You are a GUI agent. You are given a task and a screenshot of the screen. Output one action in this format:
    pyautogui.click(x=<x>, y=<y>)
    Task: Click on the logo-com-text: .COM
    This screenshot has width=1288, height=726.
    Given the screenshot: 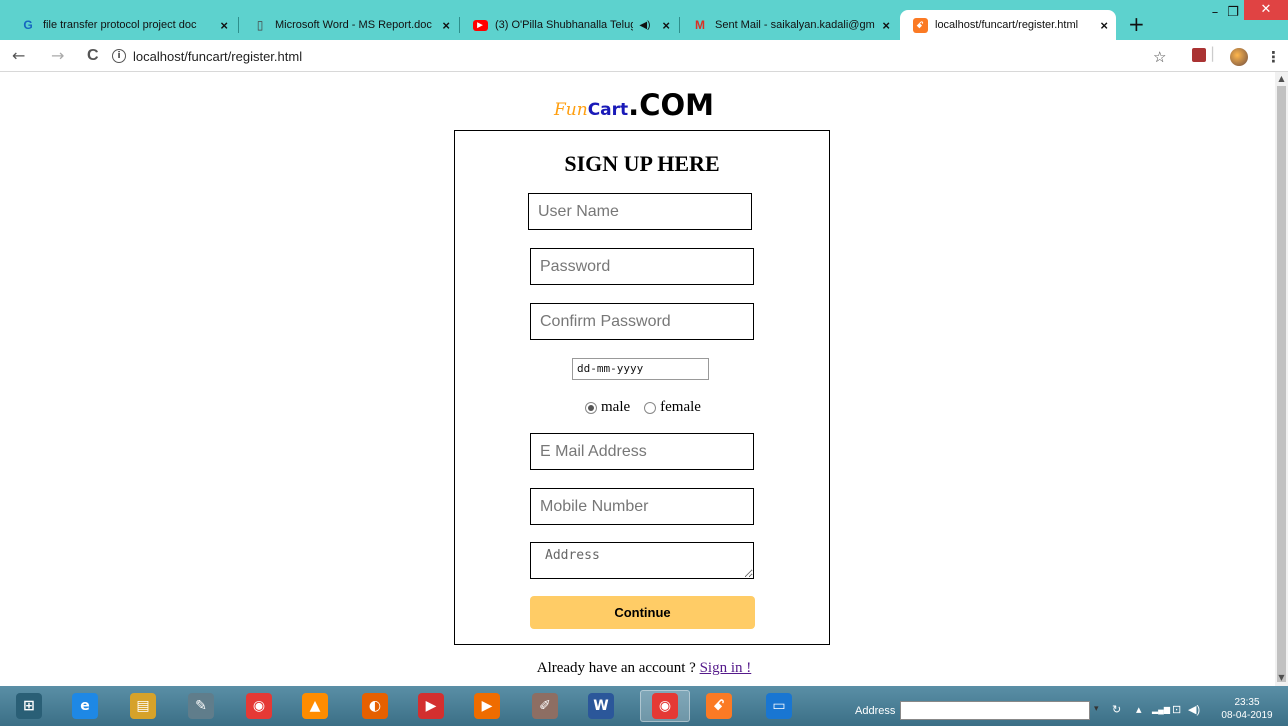 What is the action you would take?
    pyautogui.click(x=671, y=105)
    